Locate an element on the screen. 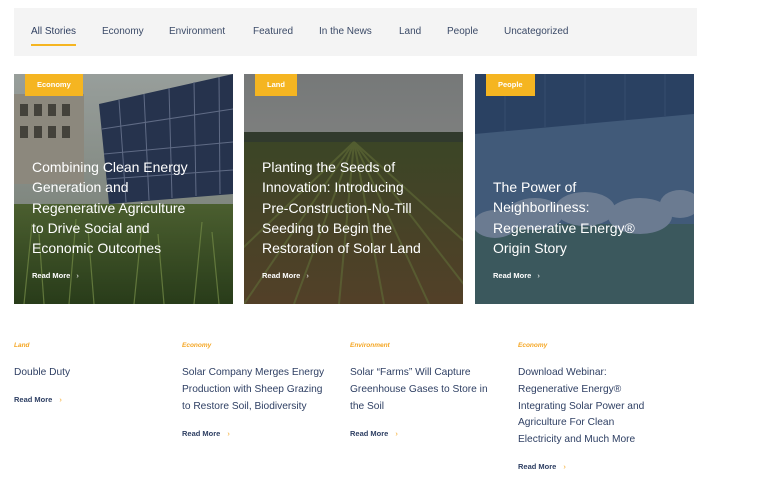  card-title-line: Origin Story is located at coordinates (530, 247).